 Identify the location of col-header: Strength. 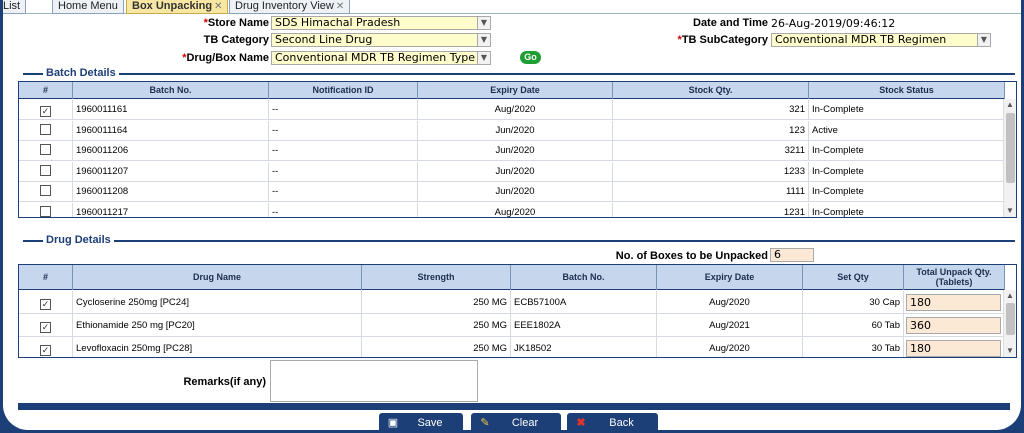
(436, 277).